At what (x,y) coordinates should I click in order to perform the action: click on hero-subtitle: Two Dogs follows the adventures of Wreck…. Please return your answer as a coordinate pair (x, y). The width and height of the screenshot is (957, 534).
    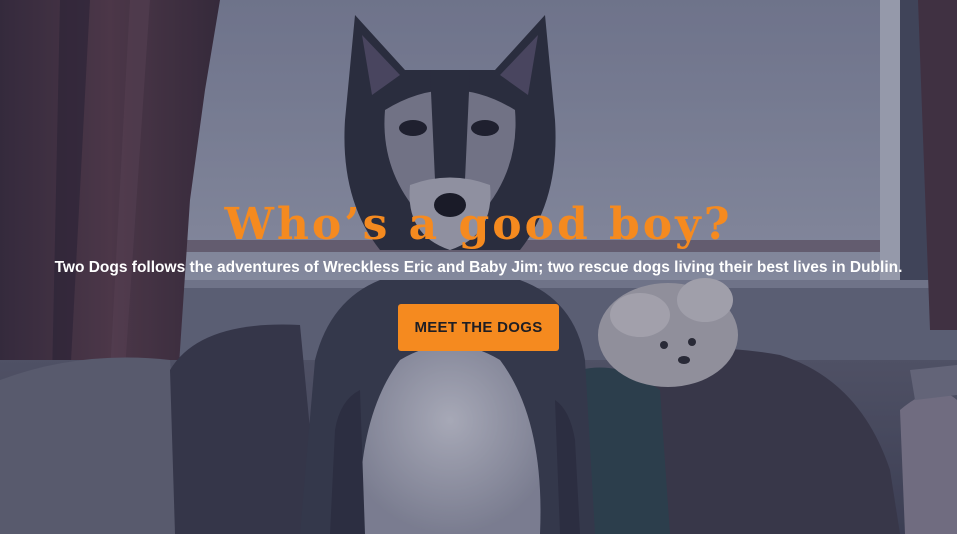
    Looking at the image, I should click on (478, 267).